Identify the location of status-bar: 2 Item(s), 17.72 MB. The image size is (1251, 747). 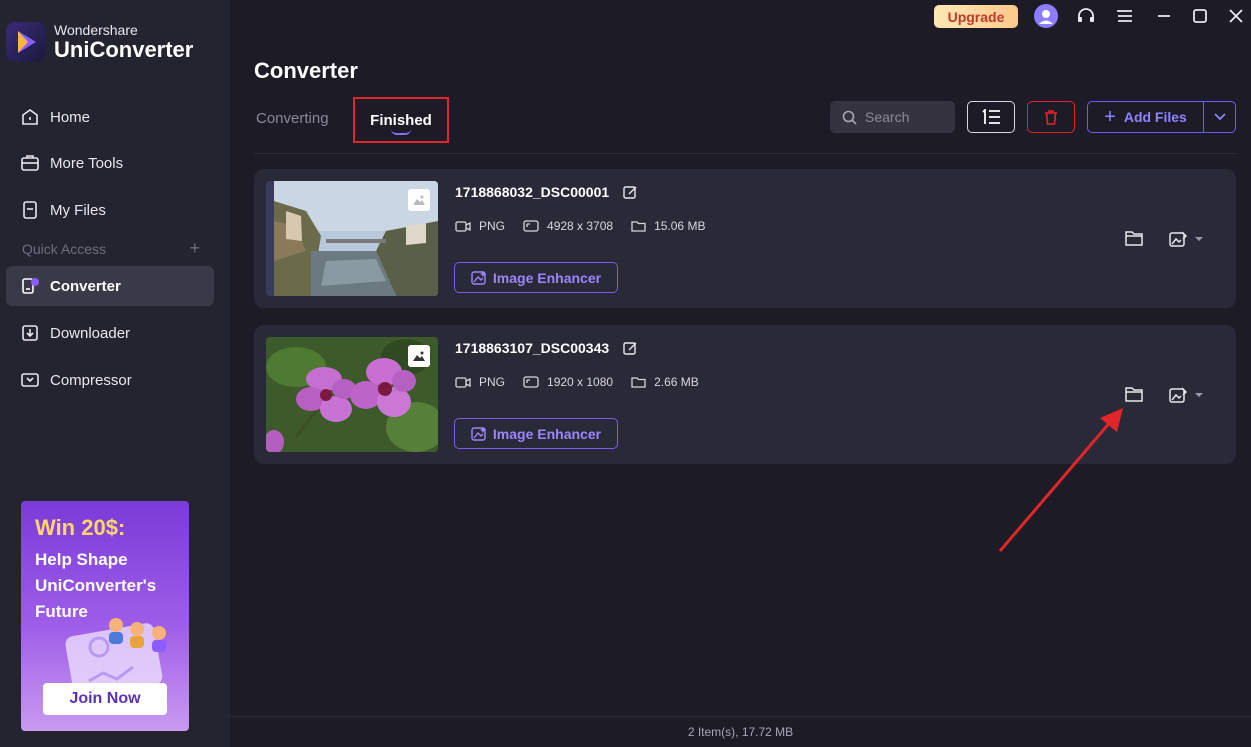
(740, 731).